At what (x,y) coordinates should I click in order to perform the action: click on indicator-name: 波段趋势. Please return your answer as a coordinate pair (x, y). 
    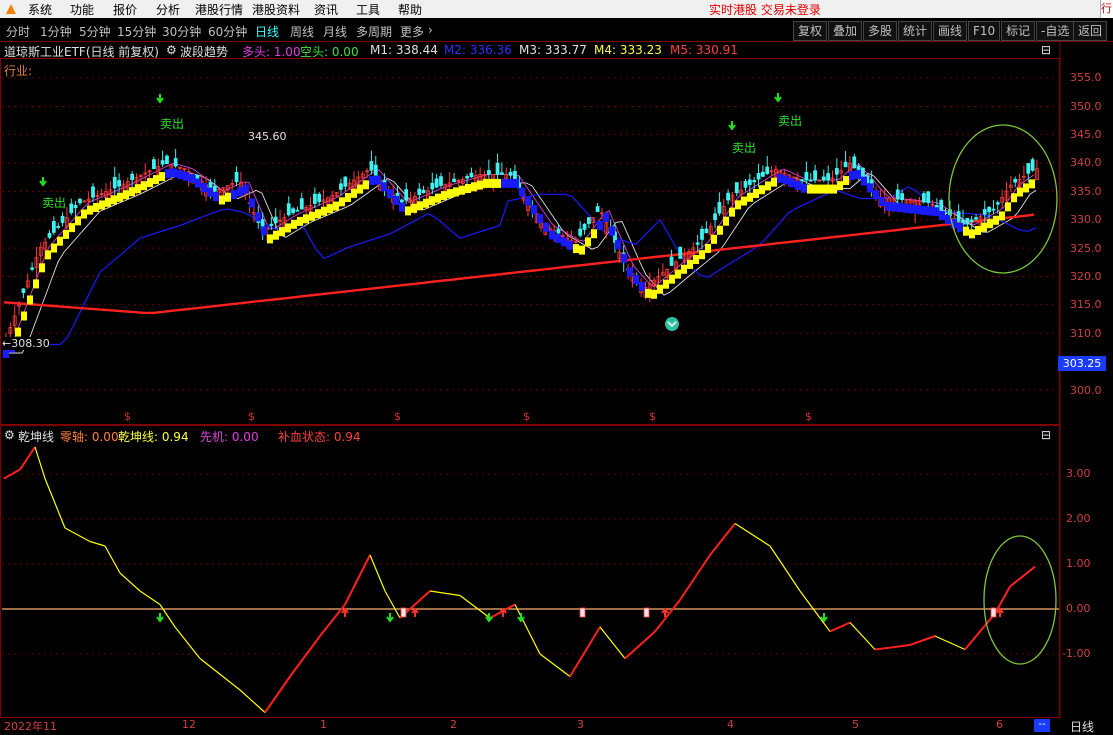
    Looking at the image, I should click on (204, 51).